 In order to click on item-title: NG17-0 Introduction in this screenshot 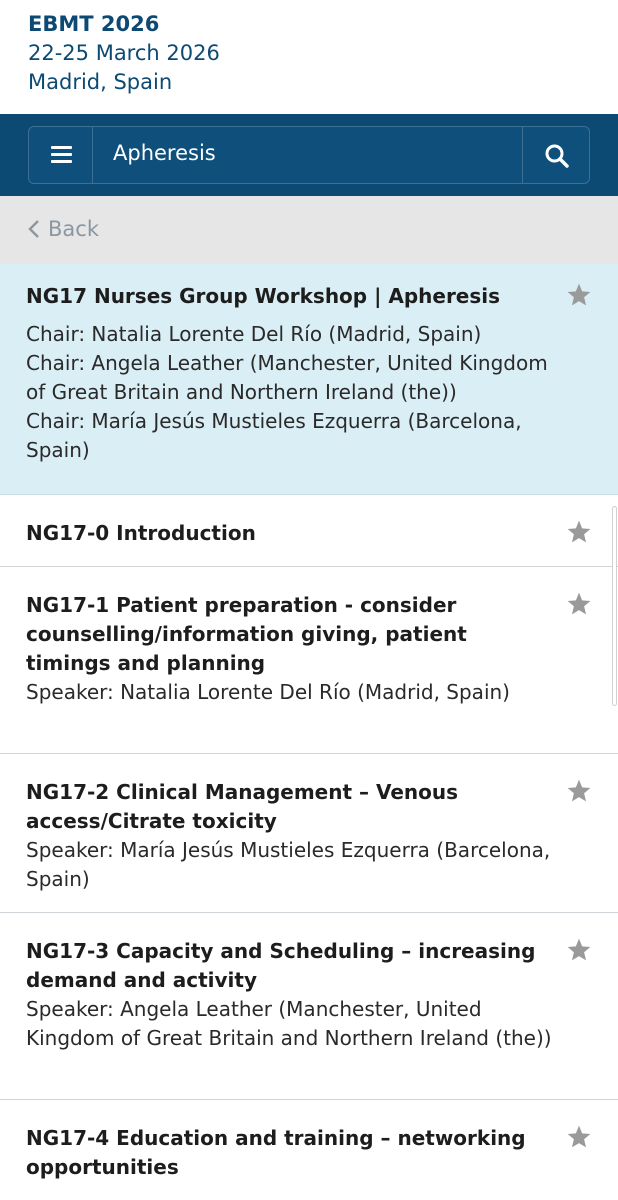, I will do `click(141, 533)`.